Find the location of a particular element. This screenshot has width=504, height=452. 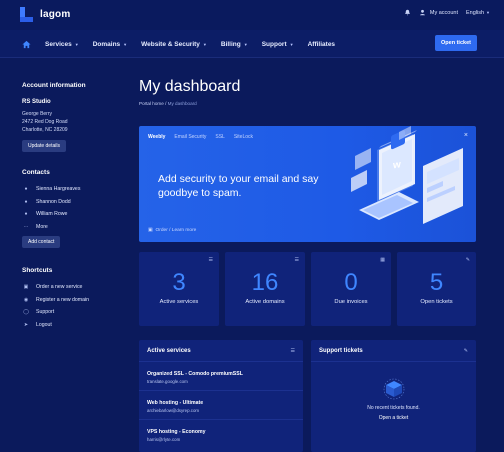

contact-label: Sienna Hargreaves is located at coordinates (58, 189).